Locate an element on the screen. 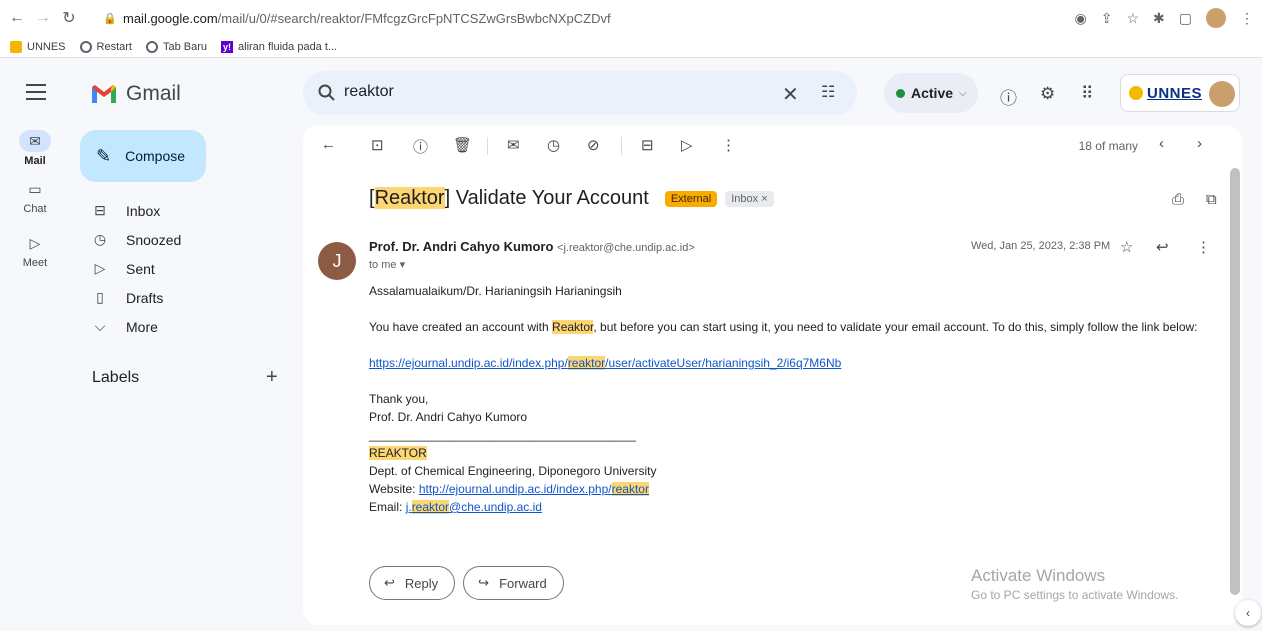 The image size is (1262, 631). forward-arrow-icon: → is located at coordinates (43, 18).